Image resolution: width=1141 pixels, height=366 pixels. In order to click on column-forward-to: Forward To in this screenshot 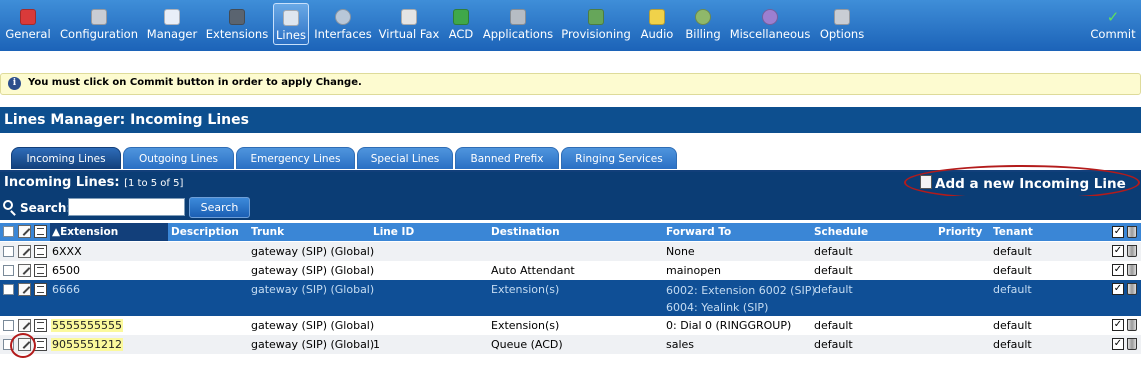, I will do `click(698, 232)`.